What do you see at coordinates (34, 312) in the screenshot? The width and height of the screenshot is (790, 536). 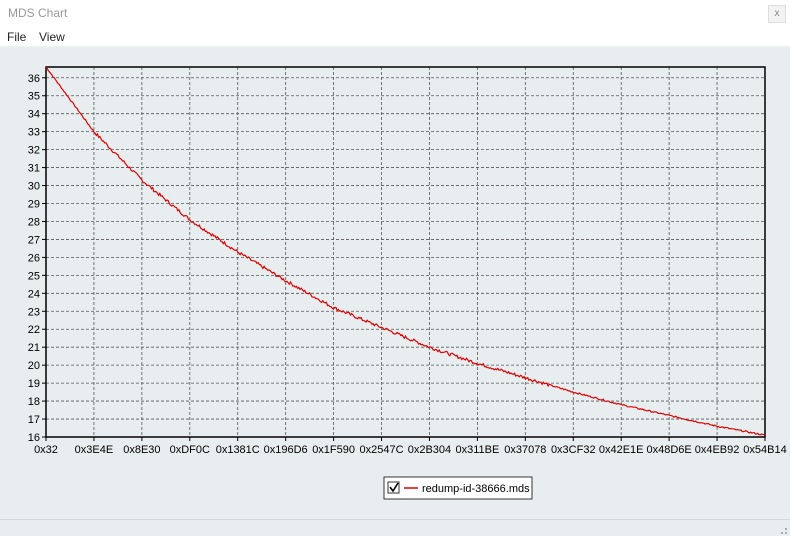 I see `y-tick-label: 23` at bounding box center [34, 312].